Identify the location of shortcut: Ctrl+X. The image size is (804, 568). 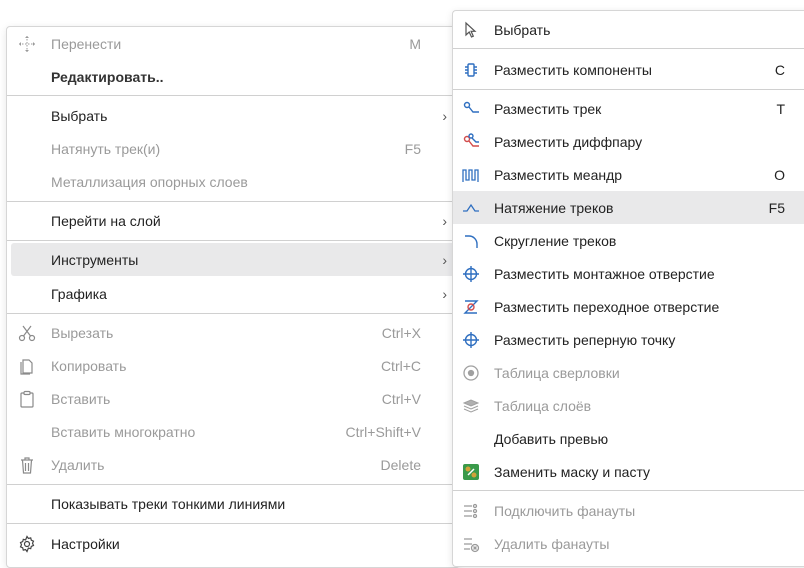
(401, 332).